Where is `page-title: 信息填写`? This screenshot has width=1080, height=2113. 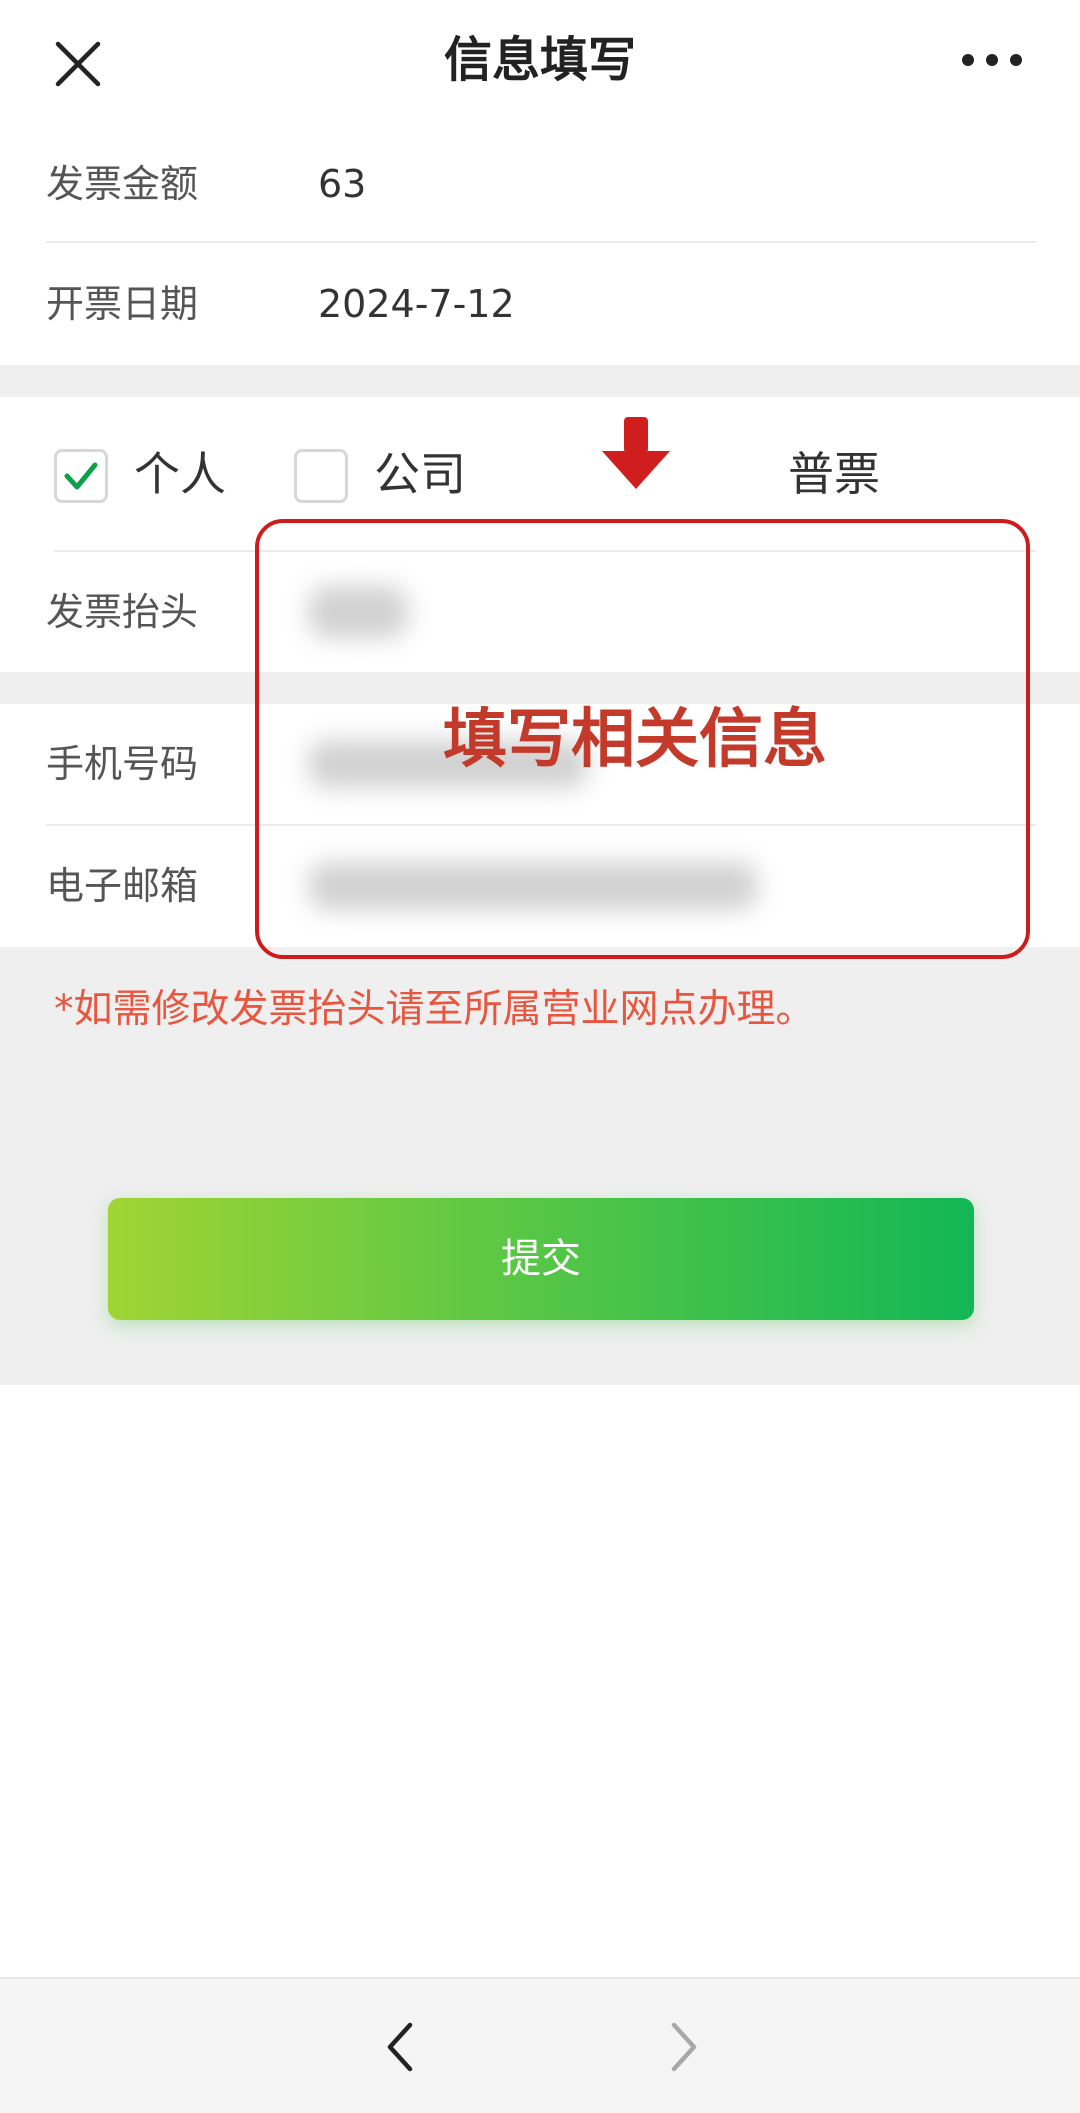 page-title: 信息填写 is located at coordinates (539, 60).